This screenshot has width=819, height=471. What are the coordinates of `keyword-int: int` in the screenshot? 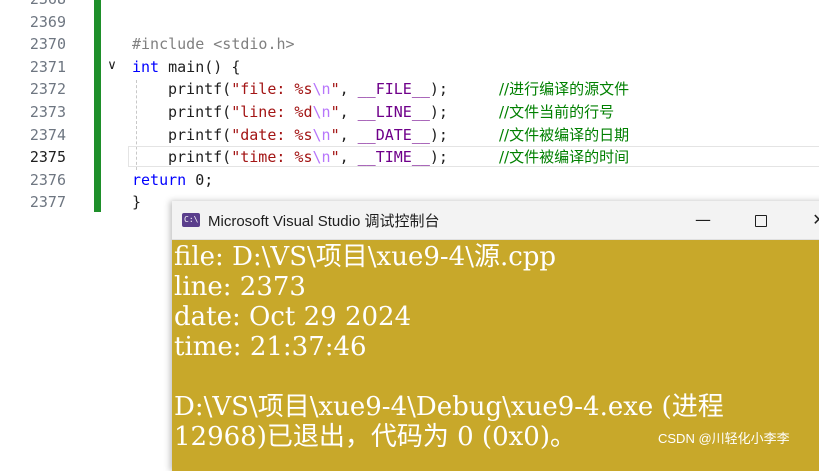 It's located at (146, 67).